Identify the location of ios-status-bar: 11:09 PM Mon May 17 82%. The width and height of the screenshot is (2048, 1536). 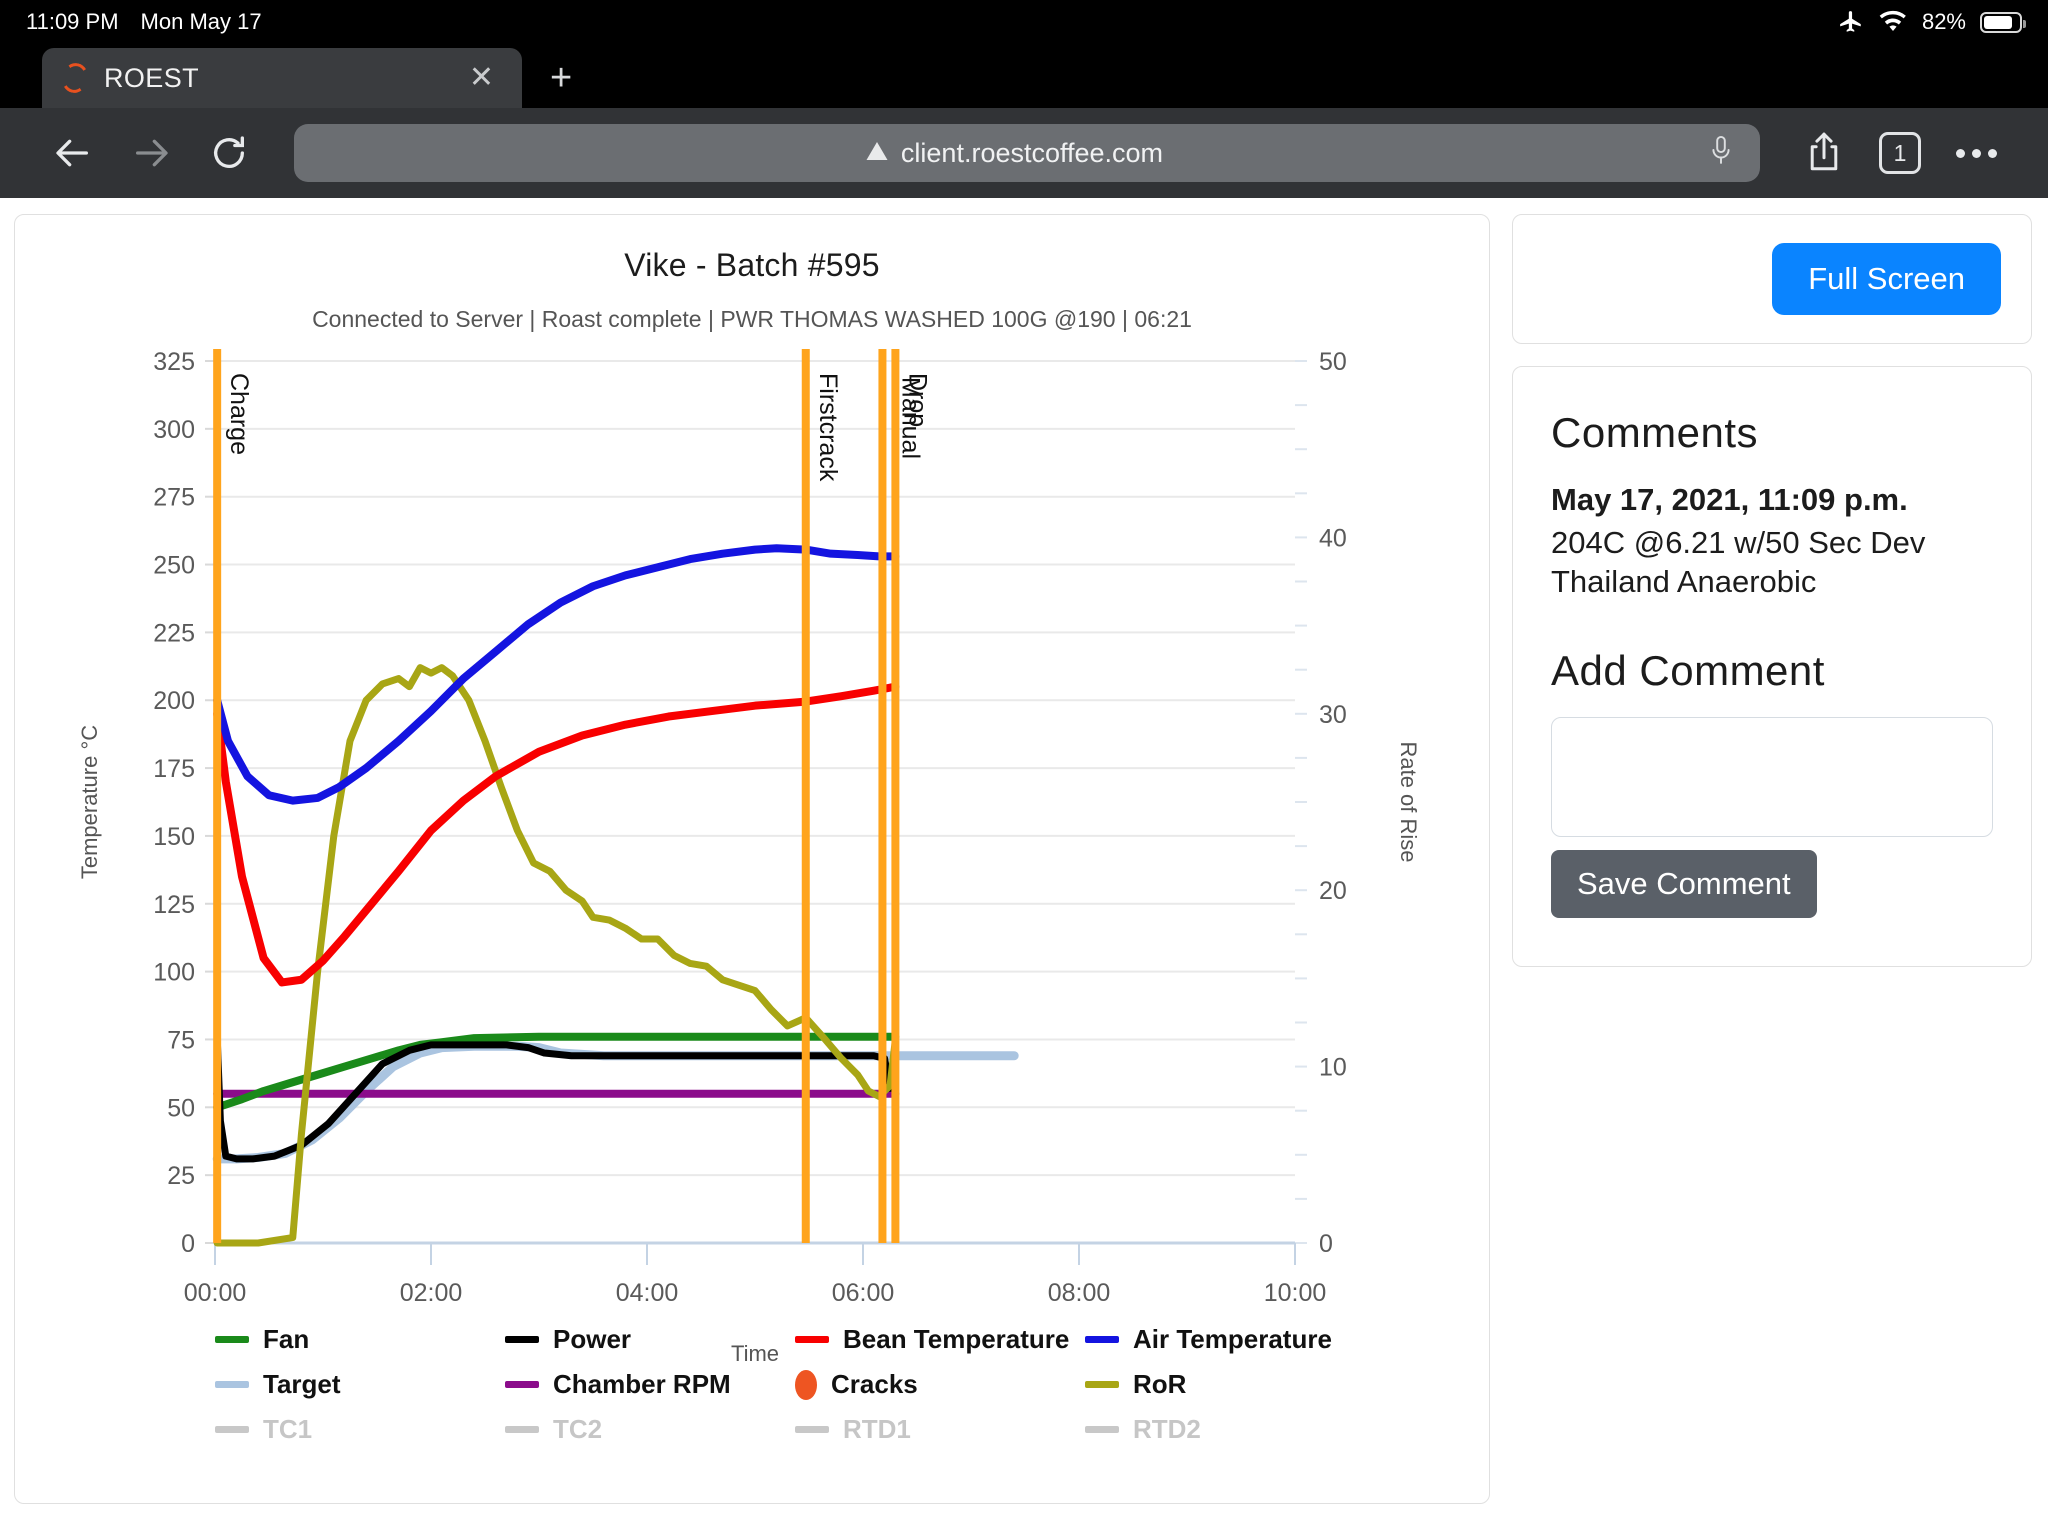
(1024, 22).